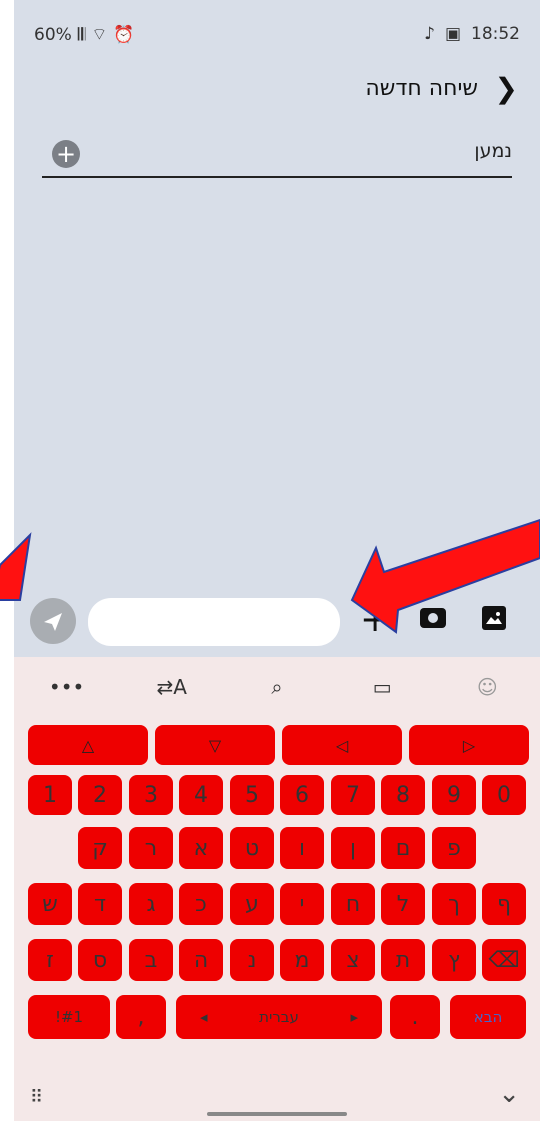 This screenshot has height=1121, width=540. Describe the element at coordinates (454, 795) in the screenshot. I see `key-9: 9` at that location.